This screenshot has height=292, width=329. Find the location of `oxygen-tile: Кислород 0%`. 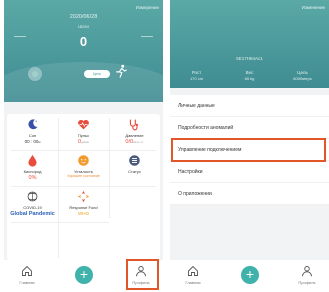

oxygen-tile: Кислород 0% is located at coordinates (32, 168).